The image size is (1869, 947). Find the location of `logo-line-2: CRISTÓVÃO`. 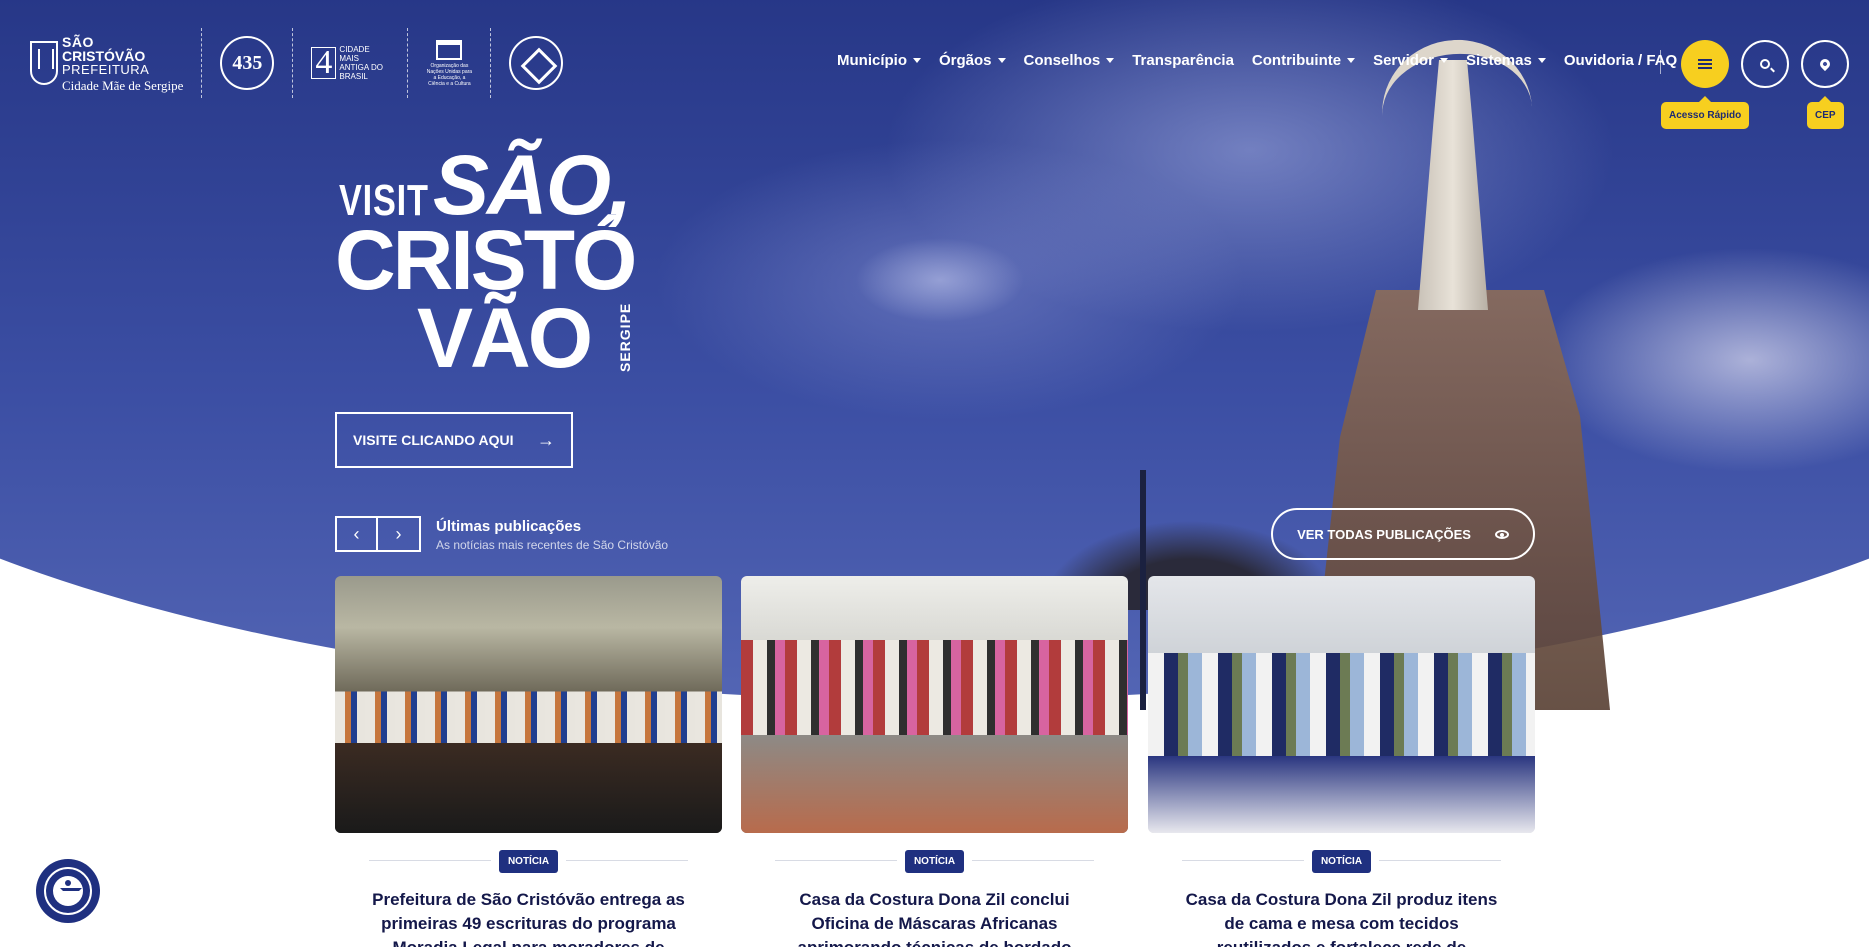

logo-line-2: CRISTÓVÃO is located at coordinates (104, 55).